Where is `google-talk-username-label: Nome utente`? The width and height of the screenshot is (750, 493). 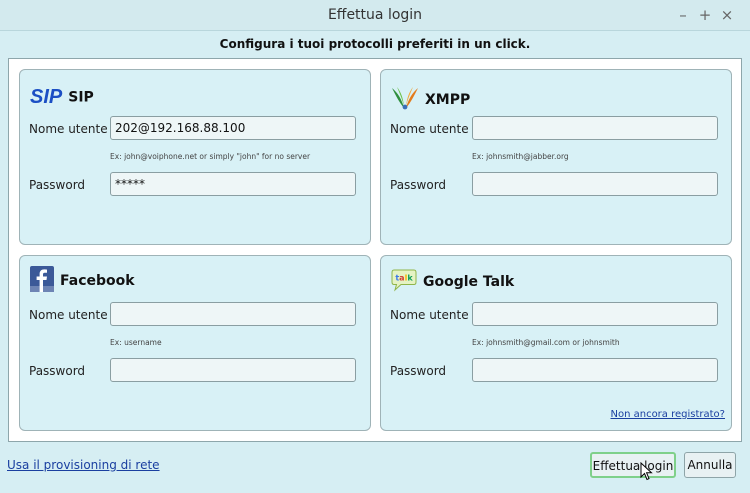 google-talk-username-label: Nome utente is located at coordinates (429, 315).